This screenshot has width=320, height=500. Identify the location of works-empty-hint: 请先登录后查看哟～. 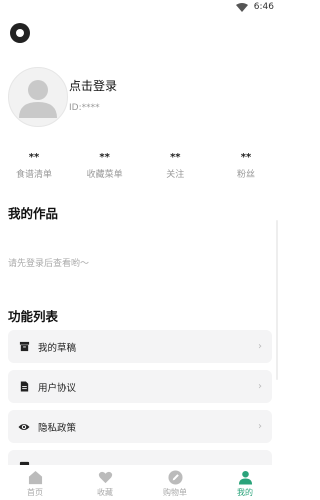
(49, 264).